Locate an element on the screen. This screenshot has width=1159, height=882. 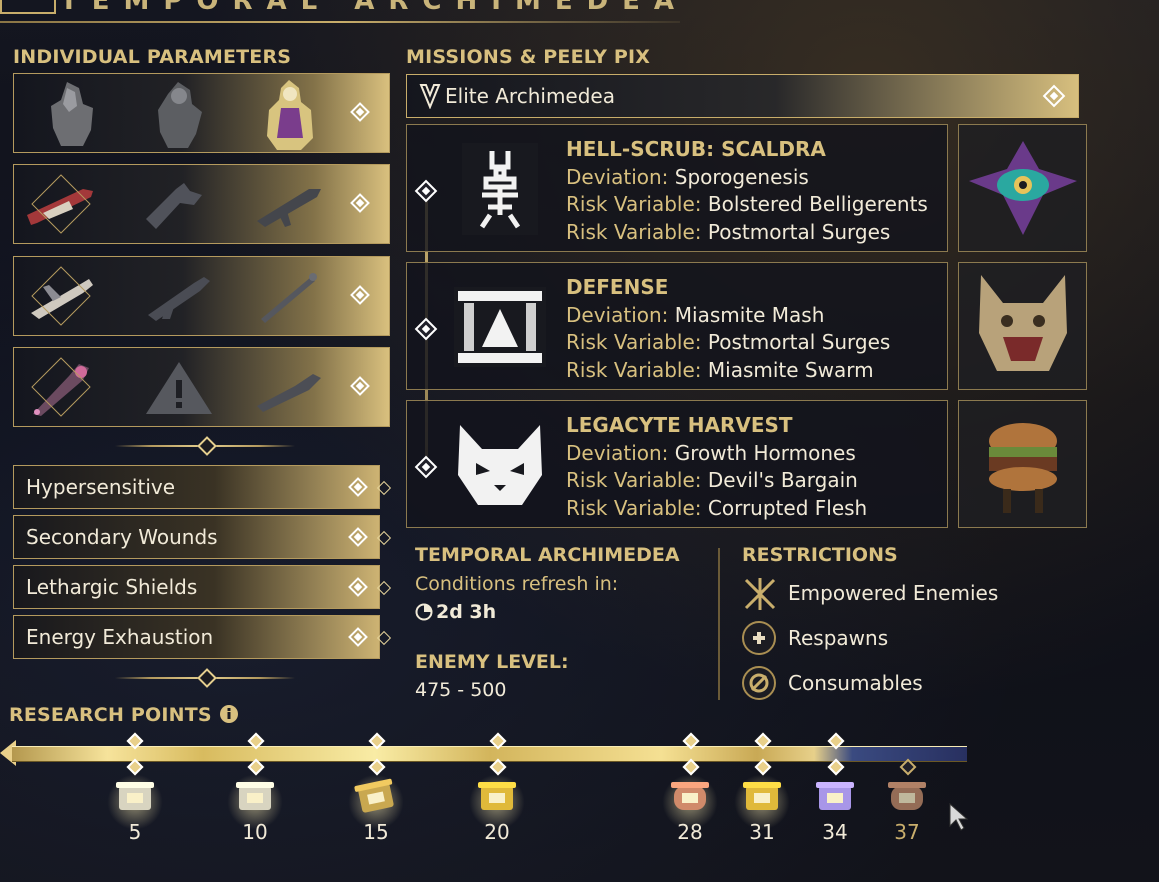
secondary-parameter-row is located at coordinates (201, 296).